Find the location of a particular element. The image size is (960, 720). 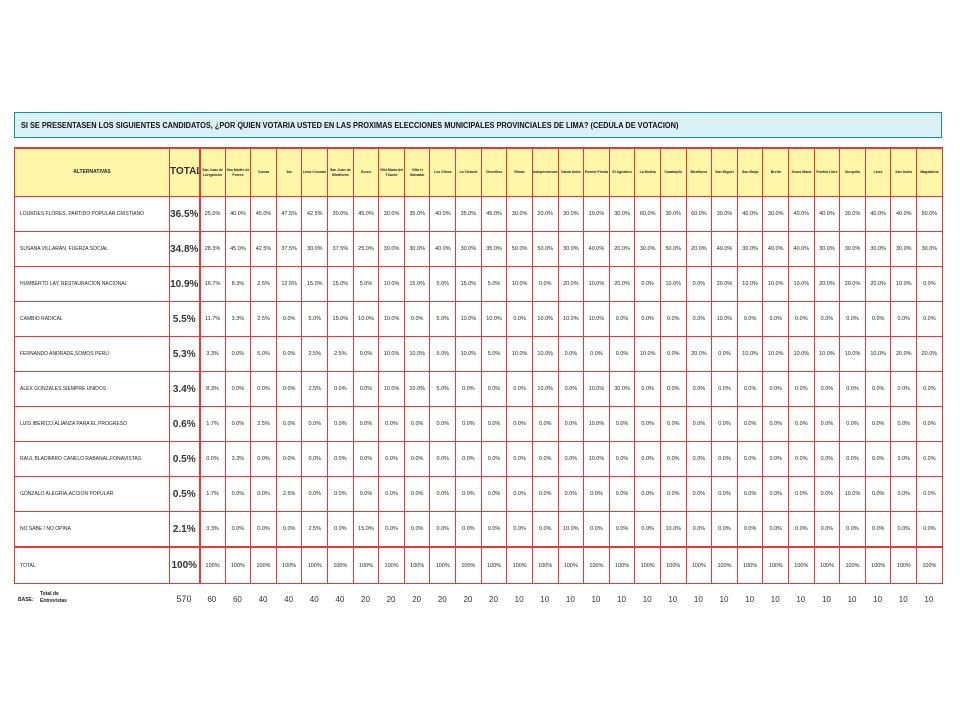

header-district: Rimac is located at coordinates (519, 172).